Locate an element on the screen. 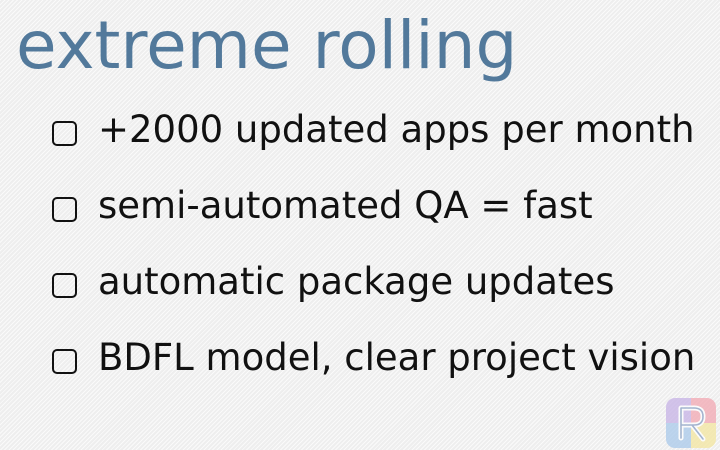 This screenshot has height=450, width=720. bullet-text: +2000 updated apps per month is located at coordinates (396, 129).